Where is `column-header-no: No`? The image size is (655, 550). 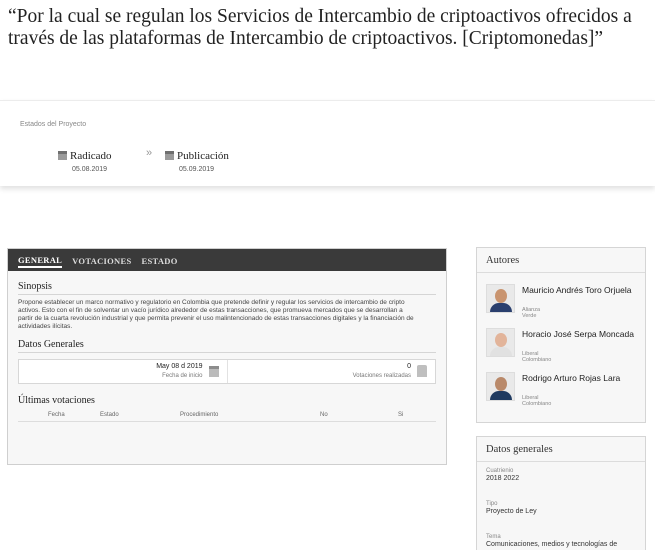 column-header-no: No is located at coordinates (324, 415).